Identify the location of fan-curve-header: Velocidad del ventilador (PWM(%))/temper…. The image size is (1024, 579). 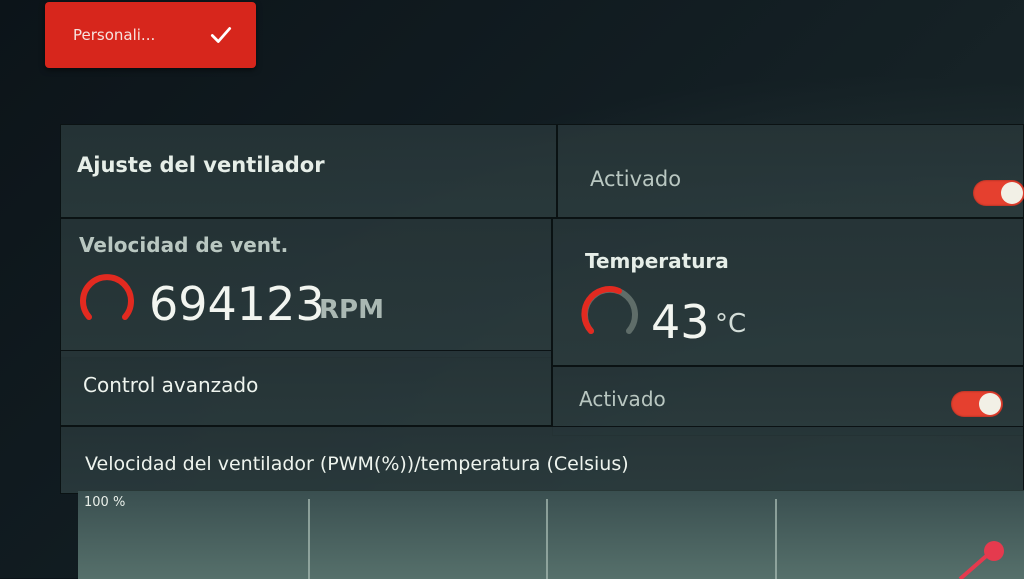
(542, 460).